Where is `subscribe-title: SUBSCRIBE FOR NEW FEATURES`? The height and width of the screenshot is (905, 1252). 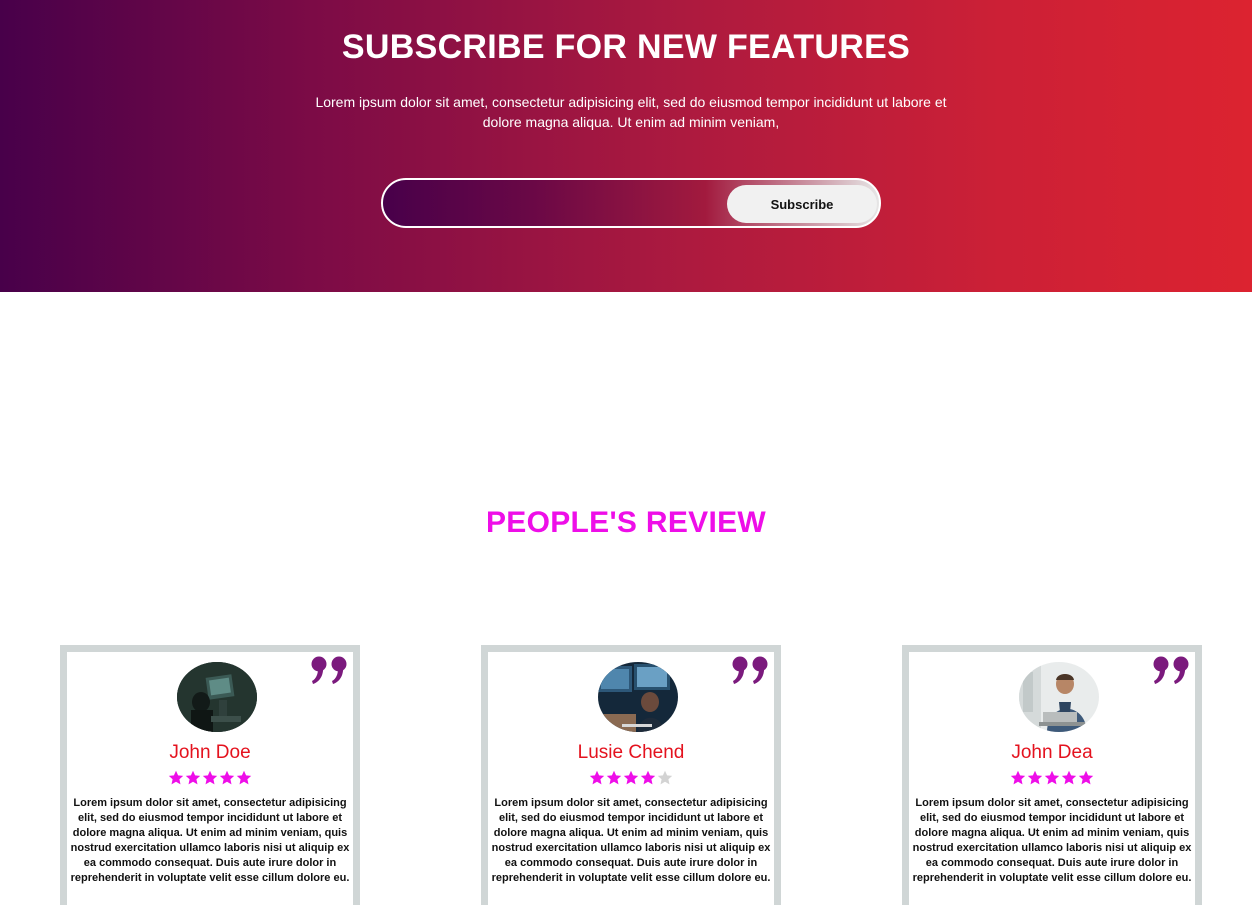 subscribe-title: SUBSCRIBE FOR NEW FEATURES is located at coordinates (626, 47).